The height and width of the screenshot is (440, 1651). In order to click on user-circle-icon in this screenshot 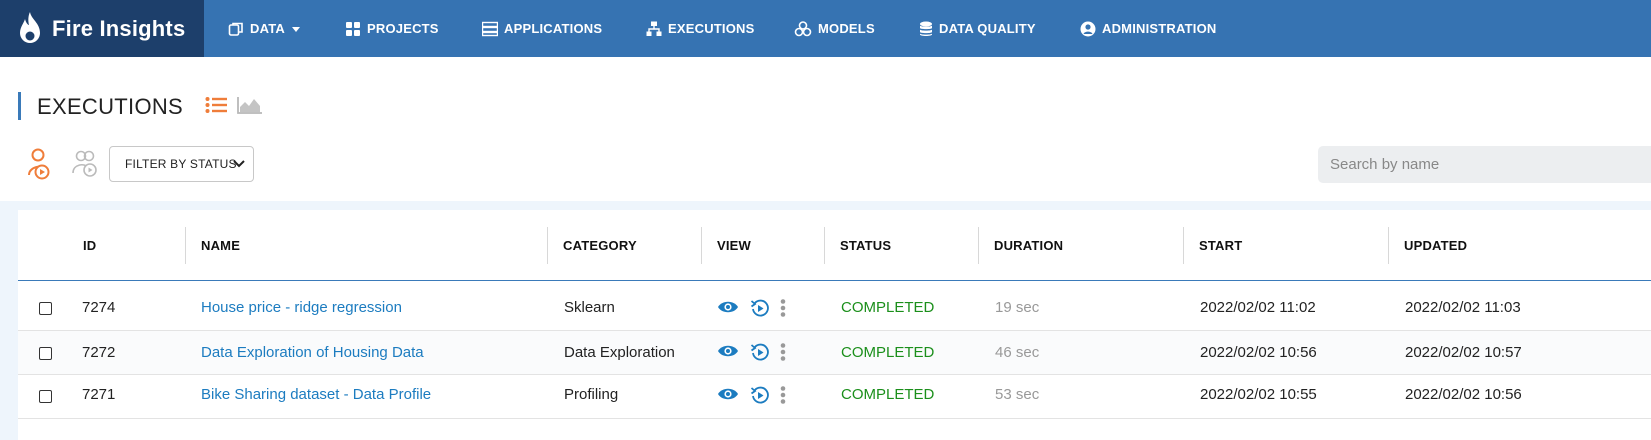, I will do `click(1088, 28)`.